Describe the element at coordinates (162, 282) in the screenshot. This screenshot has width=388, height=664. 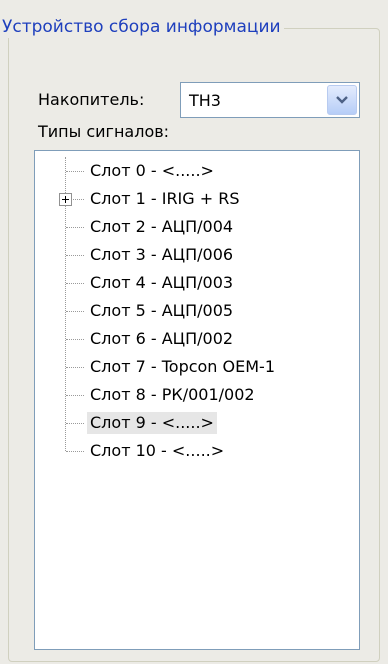
I see `tree-item-label: Слот 4 - АЦП/003` at that location.